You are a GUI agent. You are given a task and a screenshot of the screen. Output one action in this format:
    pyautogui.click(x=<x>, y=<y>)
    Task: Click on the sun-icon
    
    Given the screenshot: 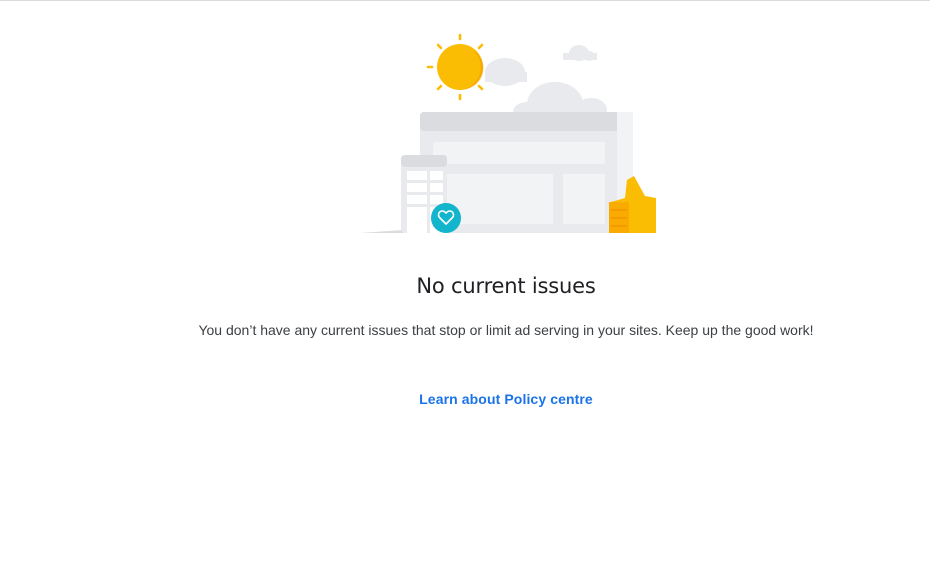 What is the action you would take?
    pyautogui.click(x=460, y=67)
    